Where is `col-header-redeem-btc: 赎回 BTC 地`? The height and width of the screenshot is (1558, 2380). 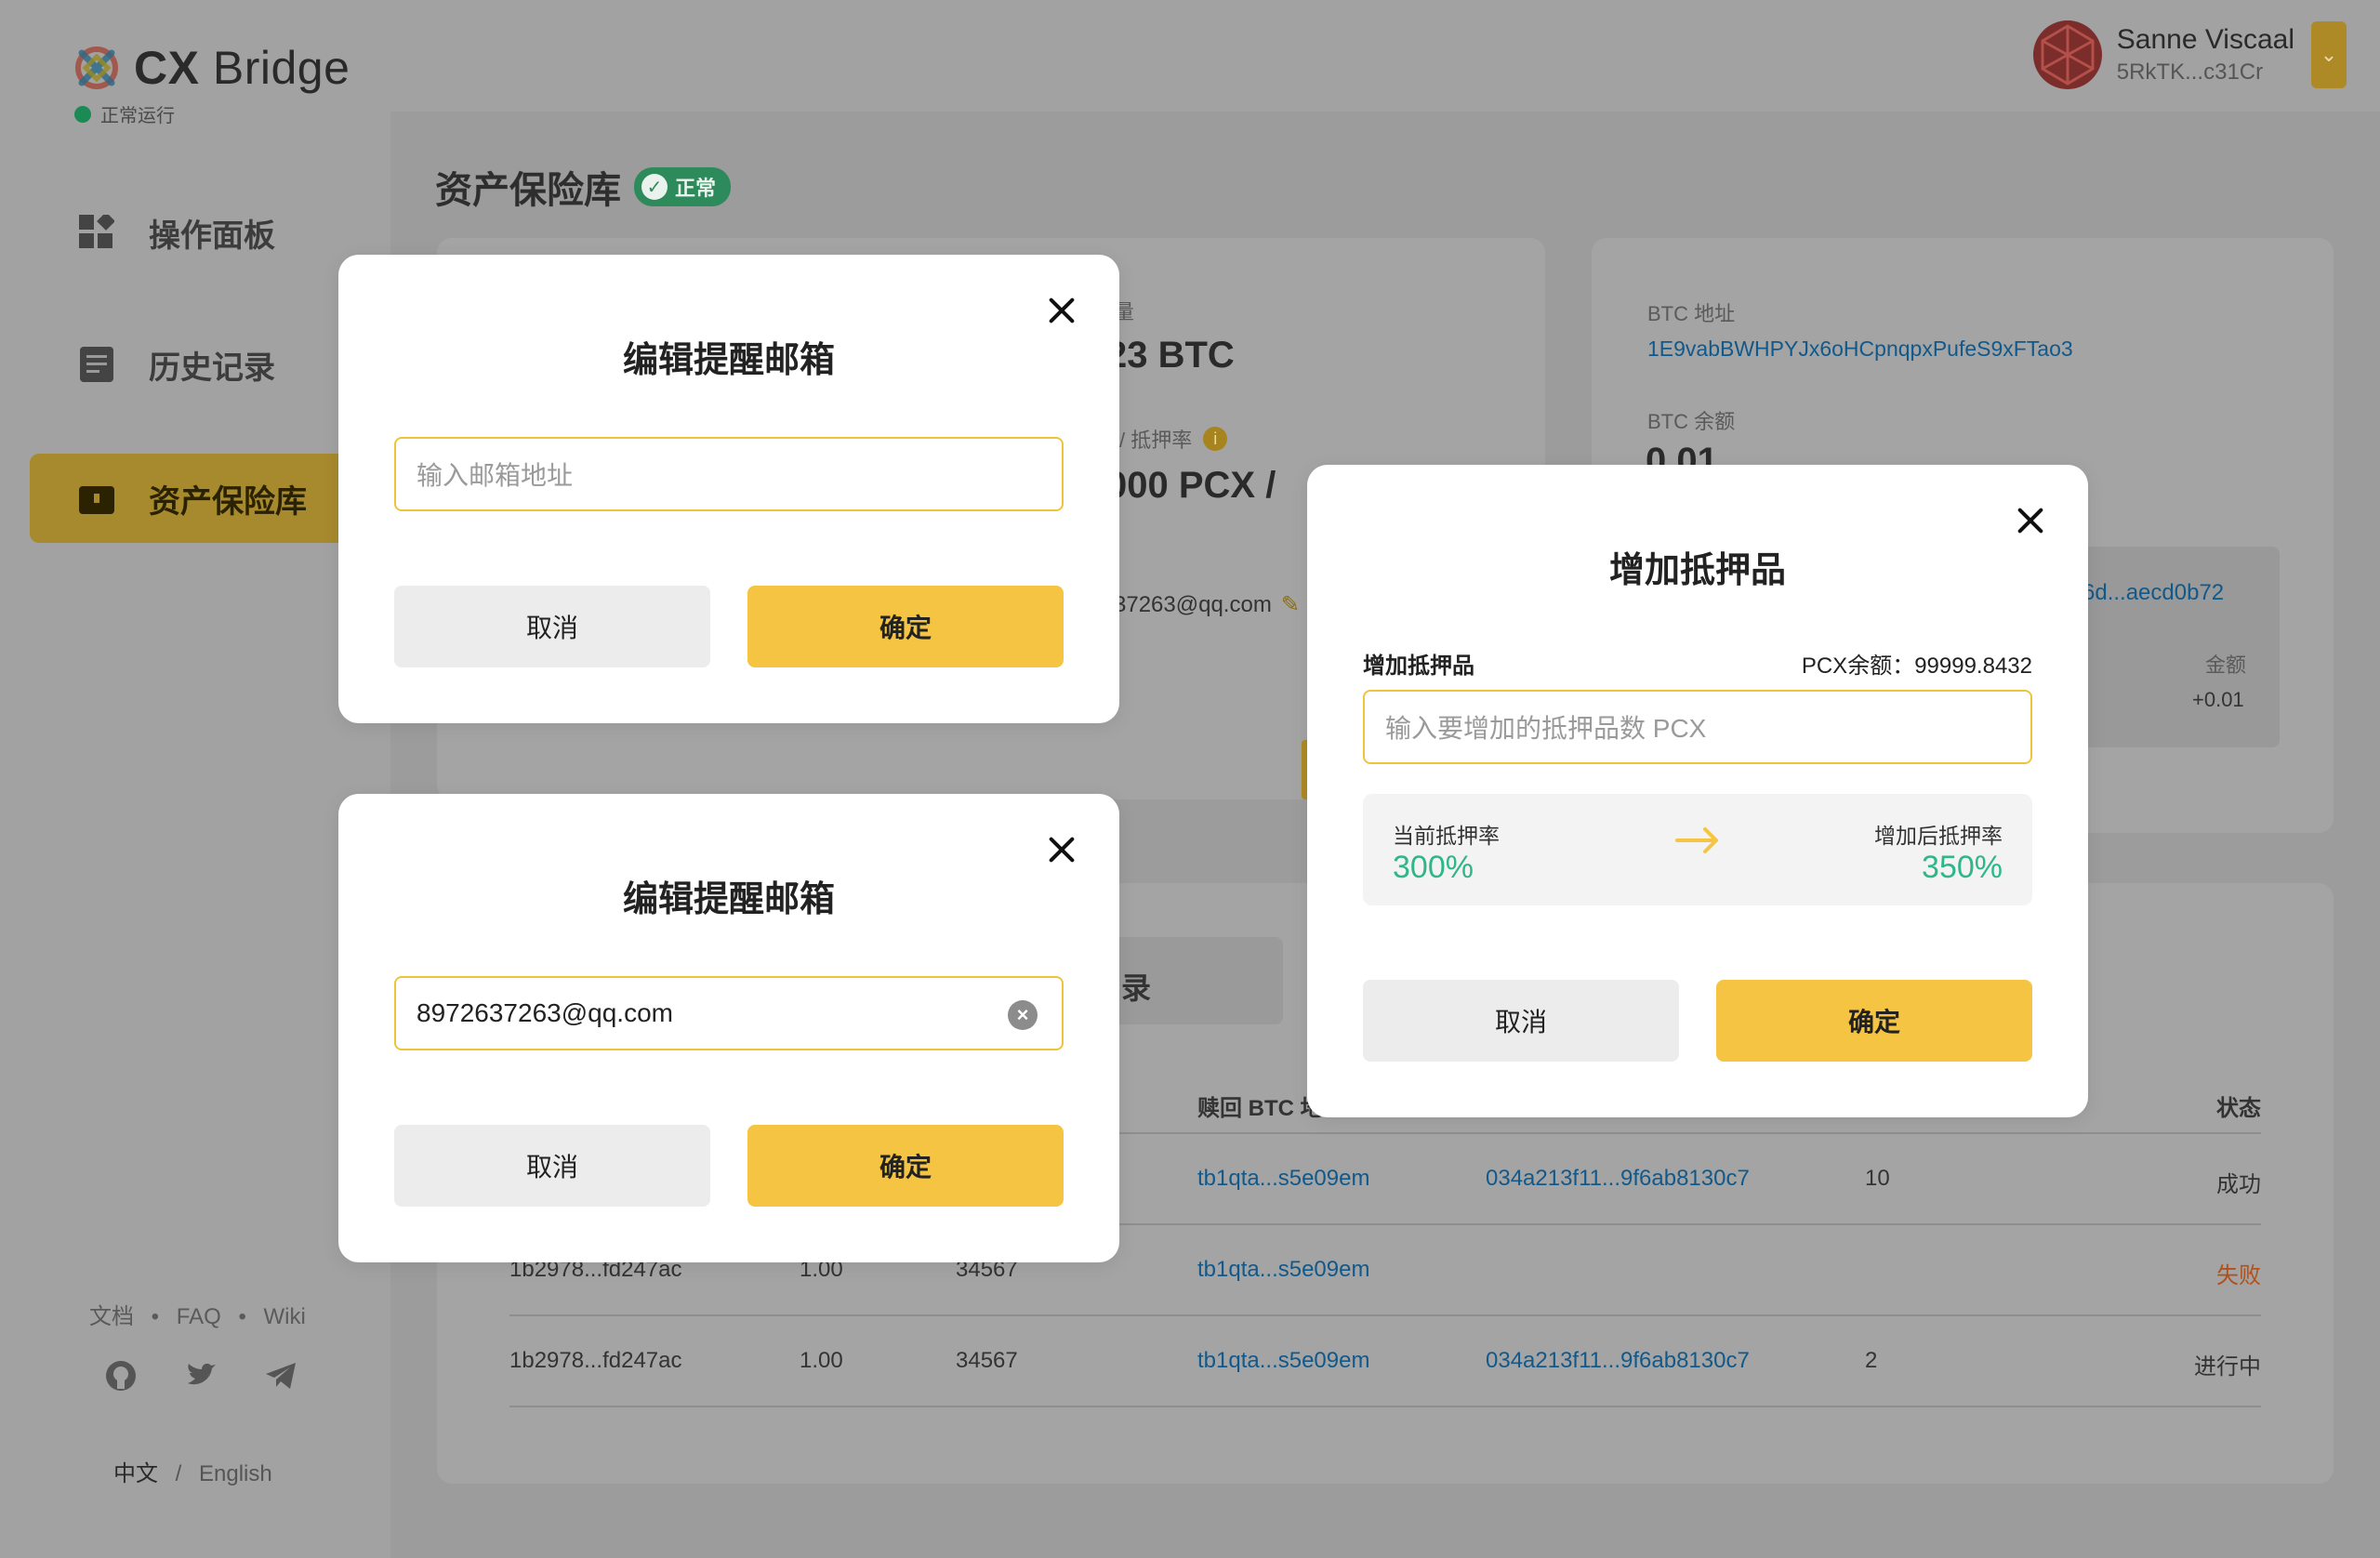 col-header-redeem-btc: 赎回 BTC 地 is located at coordinates (1260, 1108).